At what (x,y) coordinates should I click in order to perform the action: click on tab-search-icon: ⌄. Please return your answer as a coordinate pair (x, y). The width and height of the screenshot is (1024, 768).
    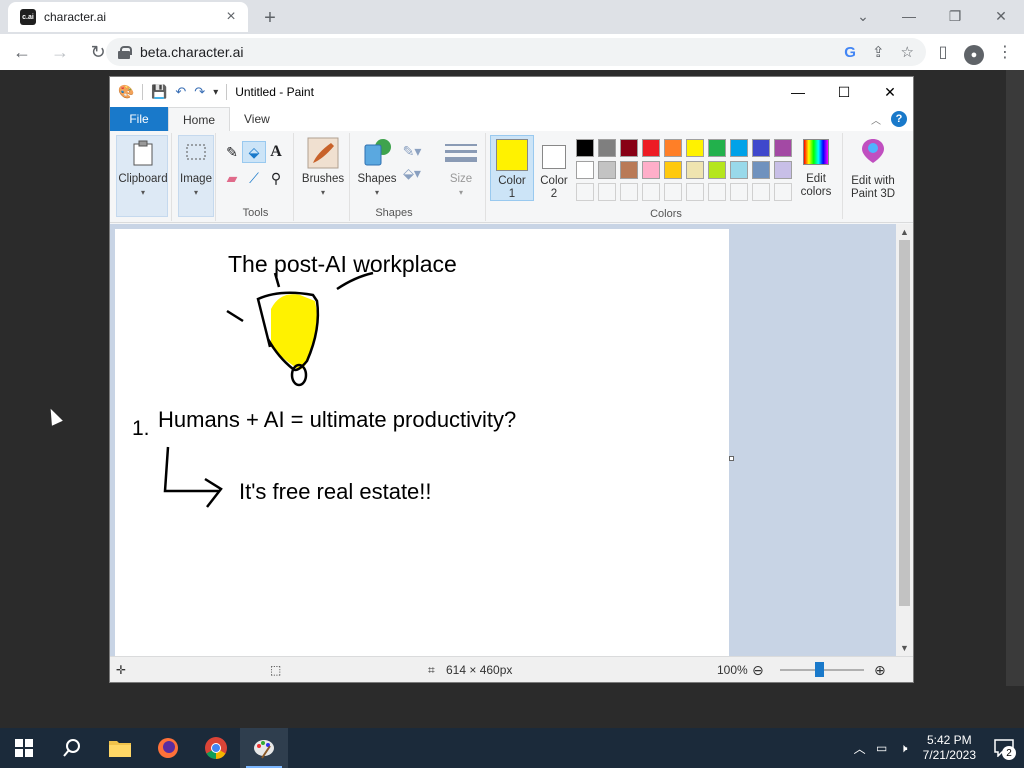
    Looking at the image, I should click on (863, 16).